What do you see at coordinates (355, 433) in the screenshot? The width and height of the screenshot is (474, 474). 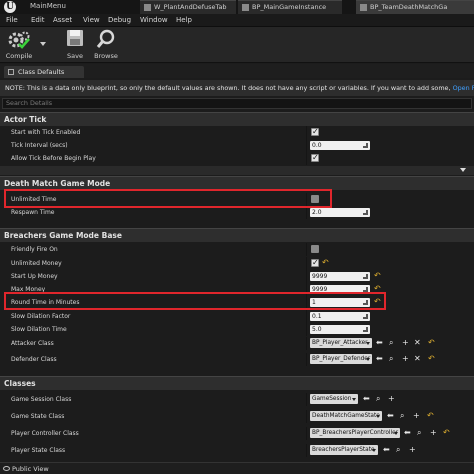 I see `player-controller-class-dropdown: BP_BreachersPlayerController` at bounding box center [355, 433].